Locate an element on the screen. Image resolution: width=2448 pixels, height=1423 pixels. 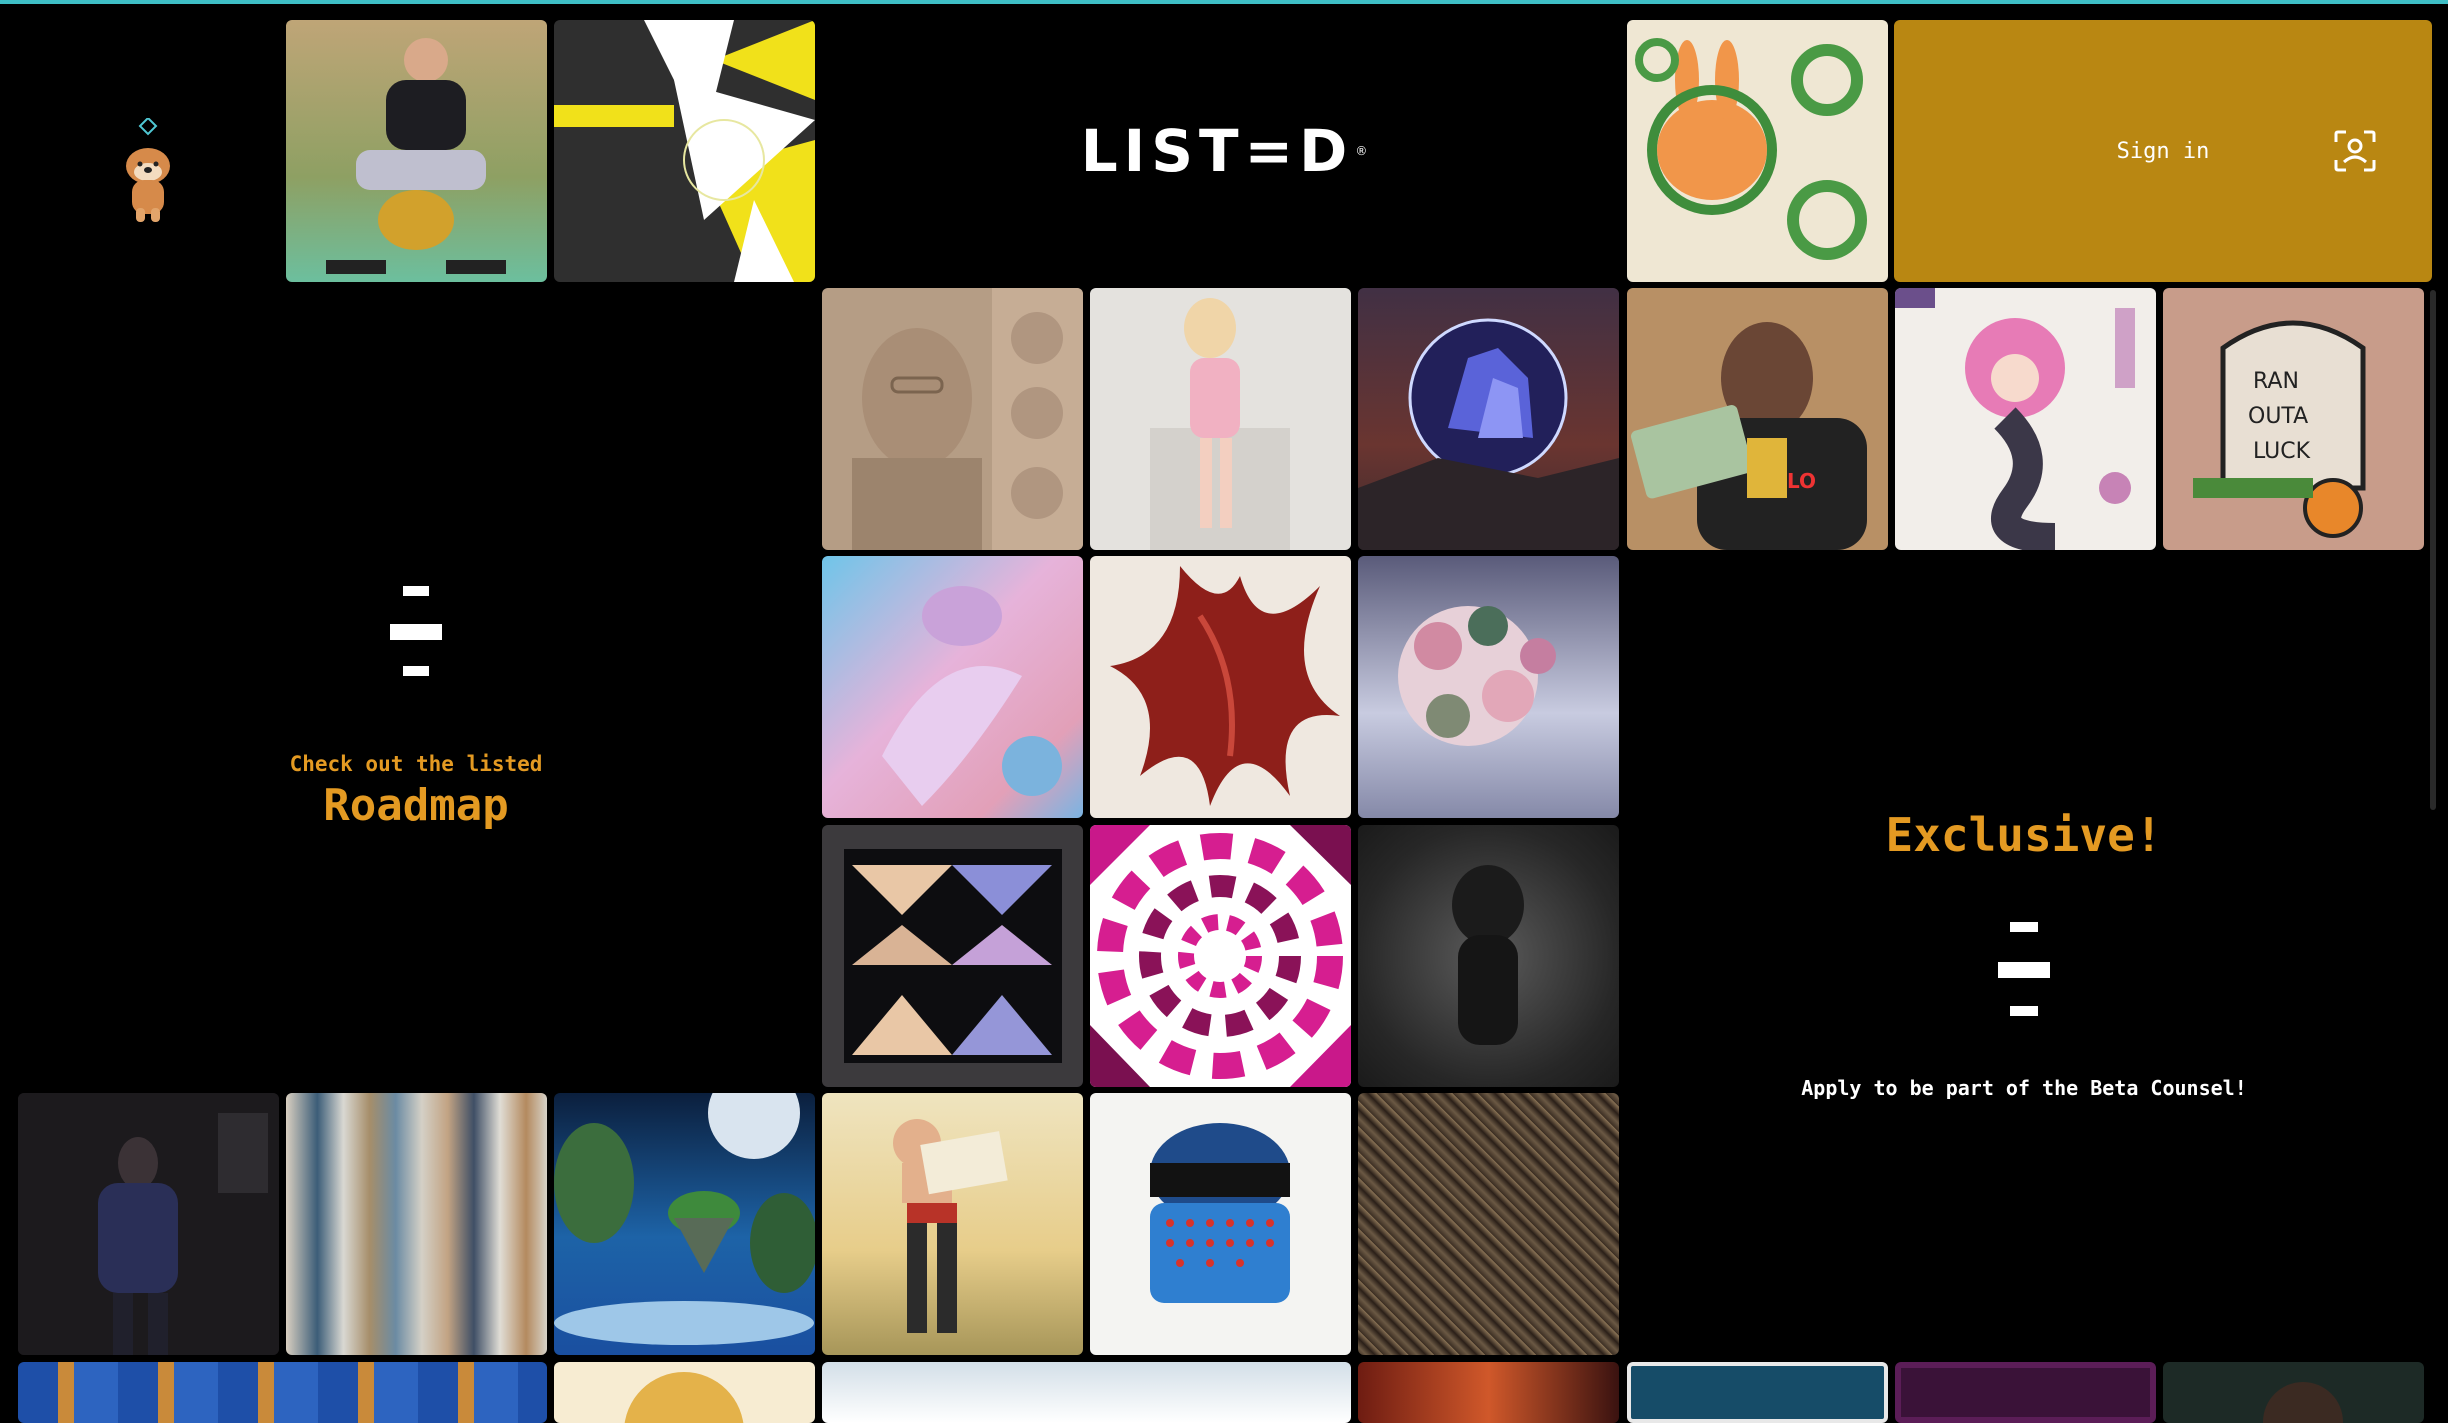
svg-text: OUTA is located at coordinates (2278, 416).